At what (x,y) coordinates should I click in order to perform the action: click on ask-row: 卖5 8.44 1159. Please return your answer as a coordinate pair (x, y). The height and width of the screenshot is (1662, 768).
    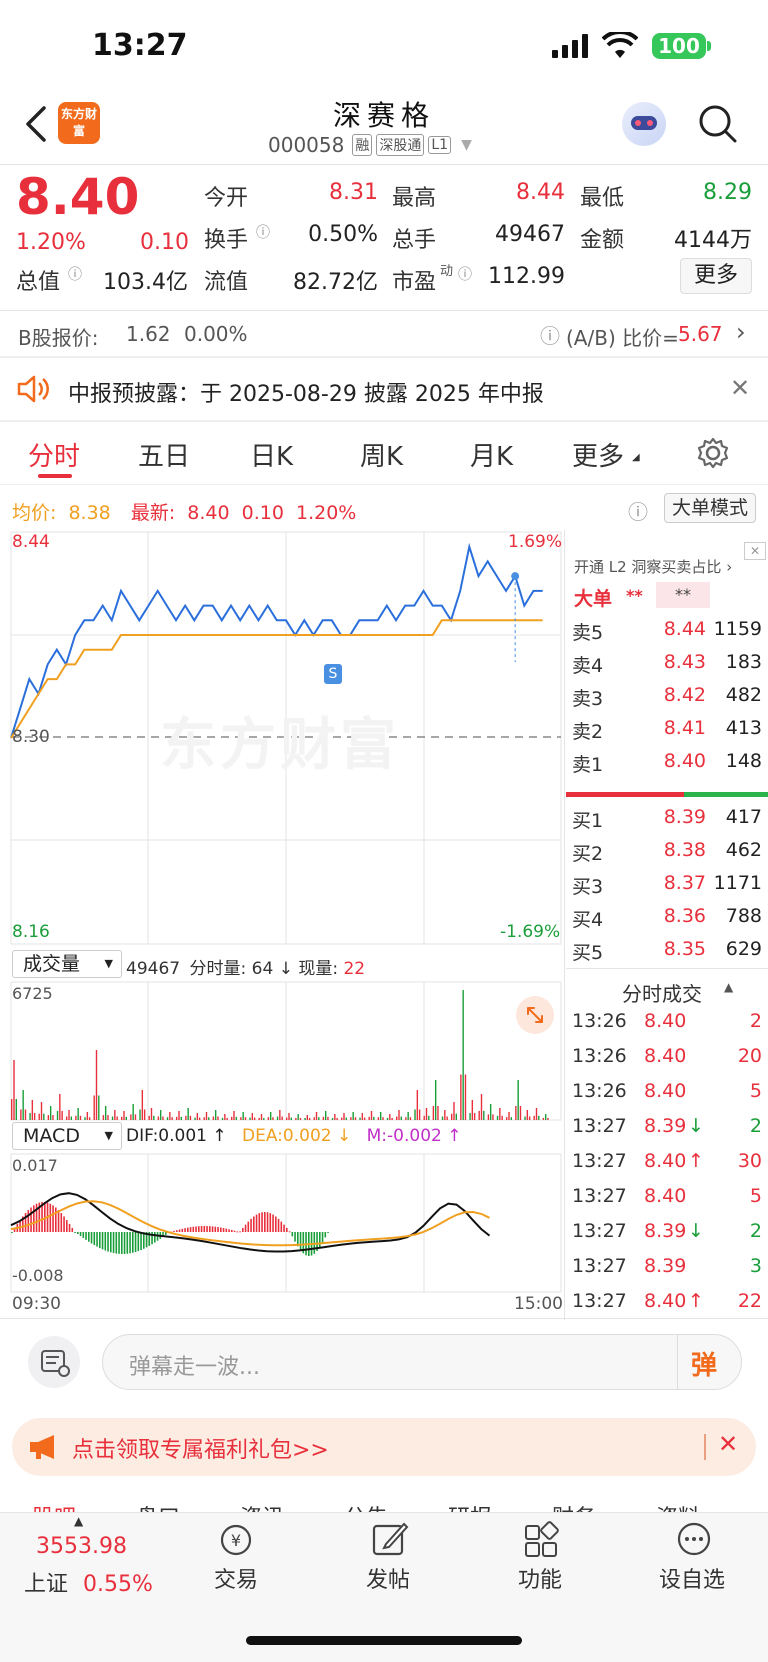
    Looking at the image, I should click on (667, 633).